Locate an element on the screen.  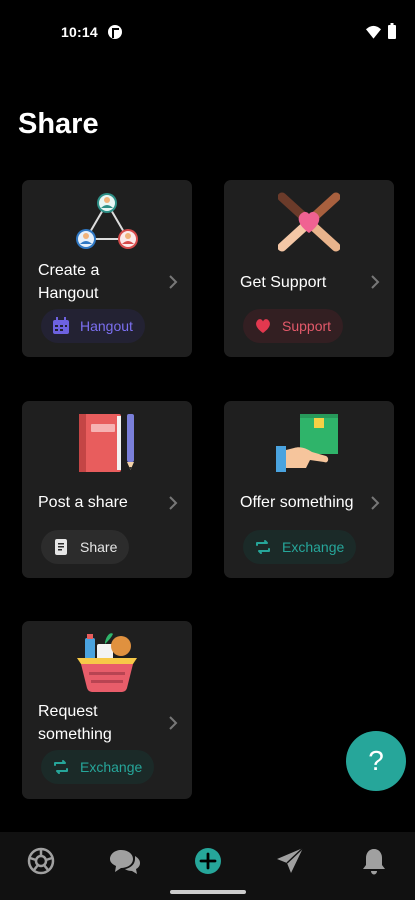
heart-icon is located at coordinates (263, 326).